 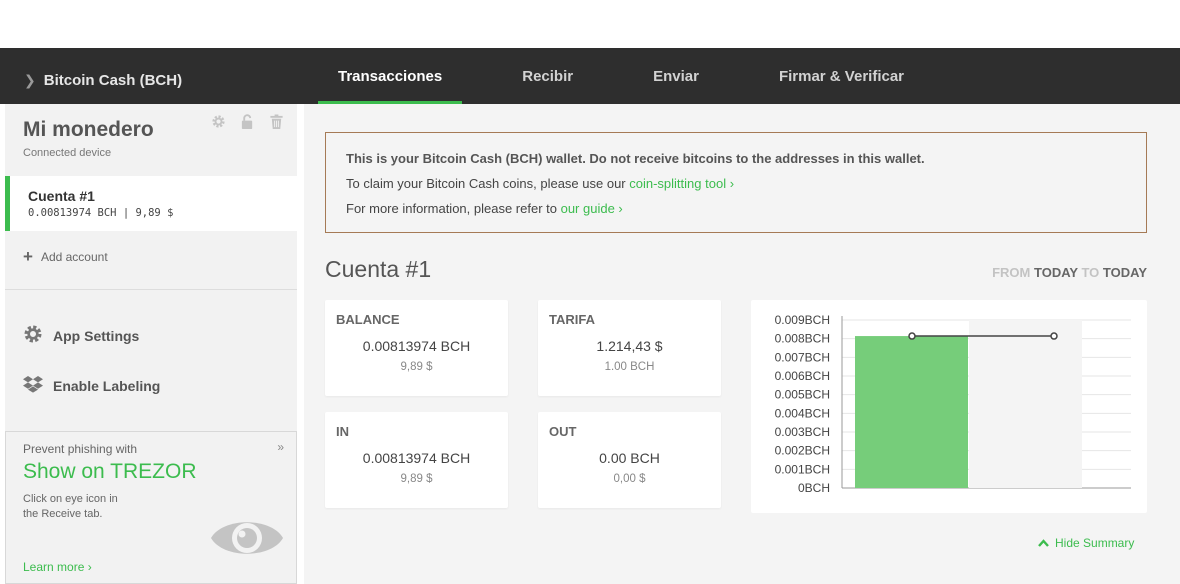 What do you see at coordinates (33, 385) in the screenshot?
I see `dropbox-icon` at bounding box center [33, 385].